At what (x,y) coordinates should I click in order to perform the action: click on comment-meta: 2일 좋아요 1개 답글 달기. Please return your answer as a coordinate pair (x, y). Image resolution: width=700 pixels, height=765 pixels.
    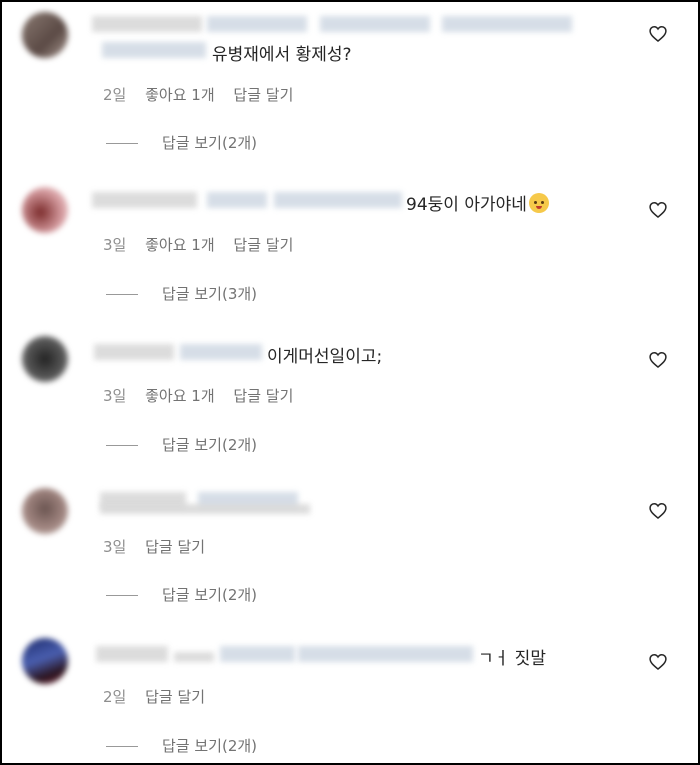
    Looking at the image, I should click on (205, 94).